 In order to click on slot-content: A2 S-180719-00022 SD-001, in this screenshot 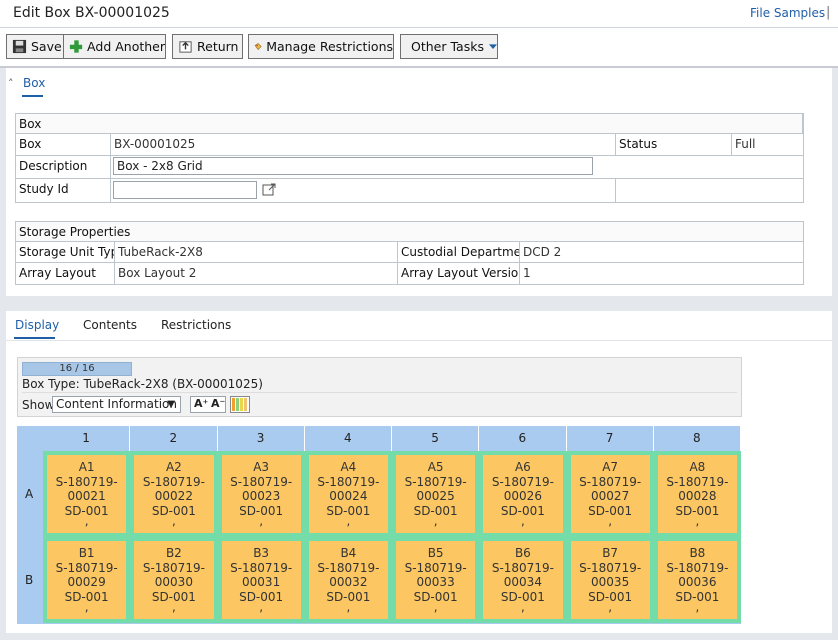, I will do `click(174, 494)`.